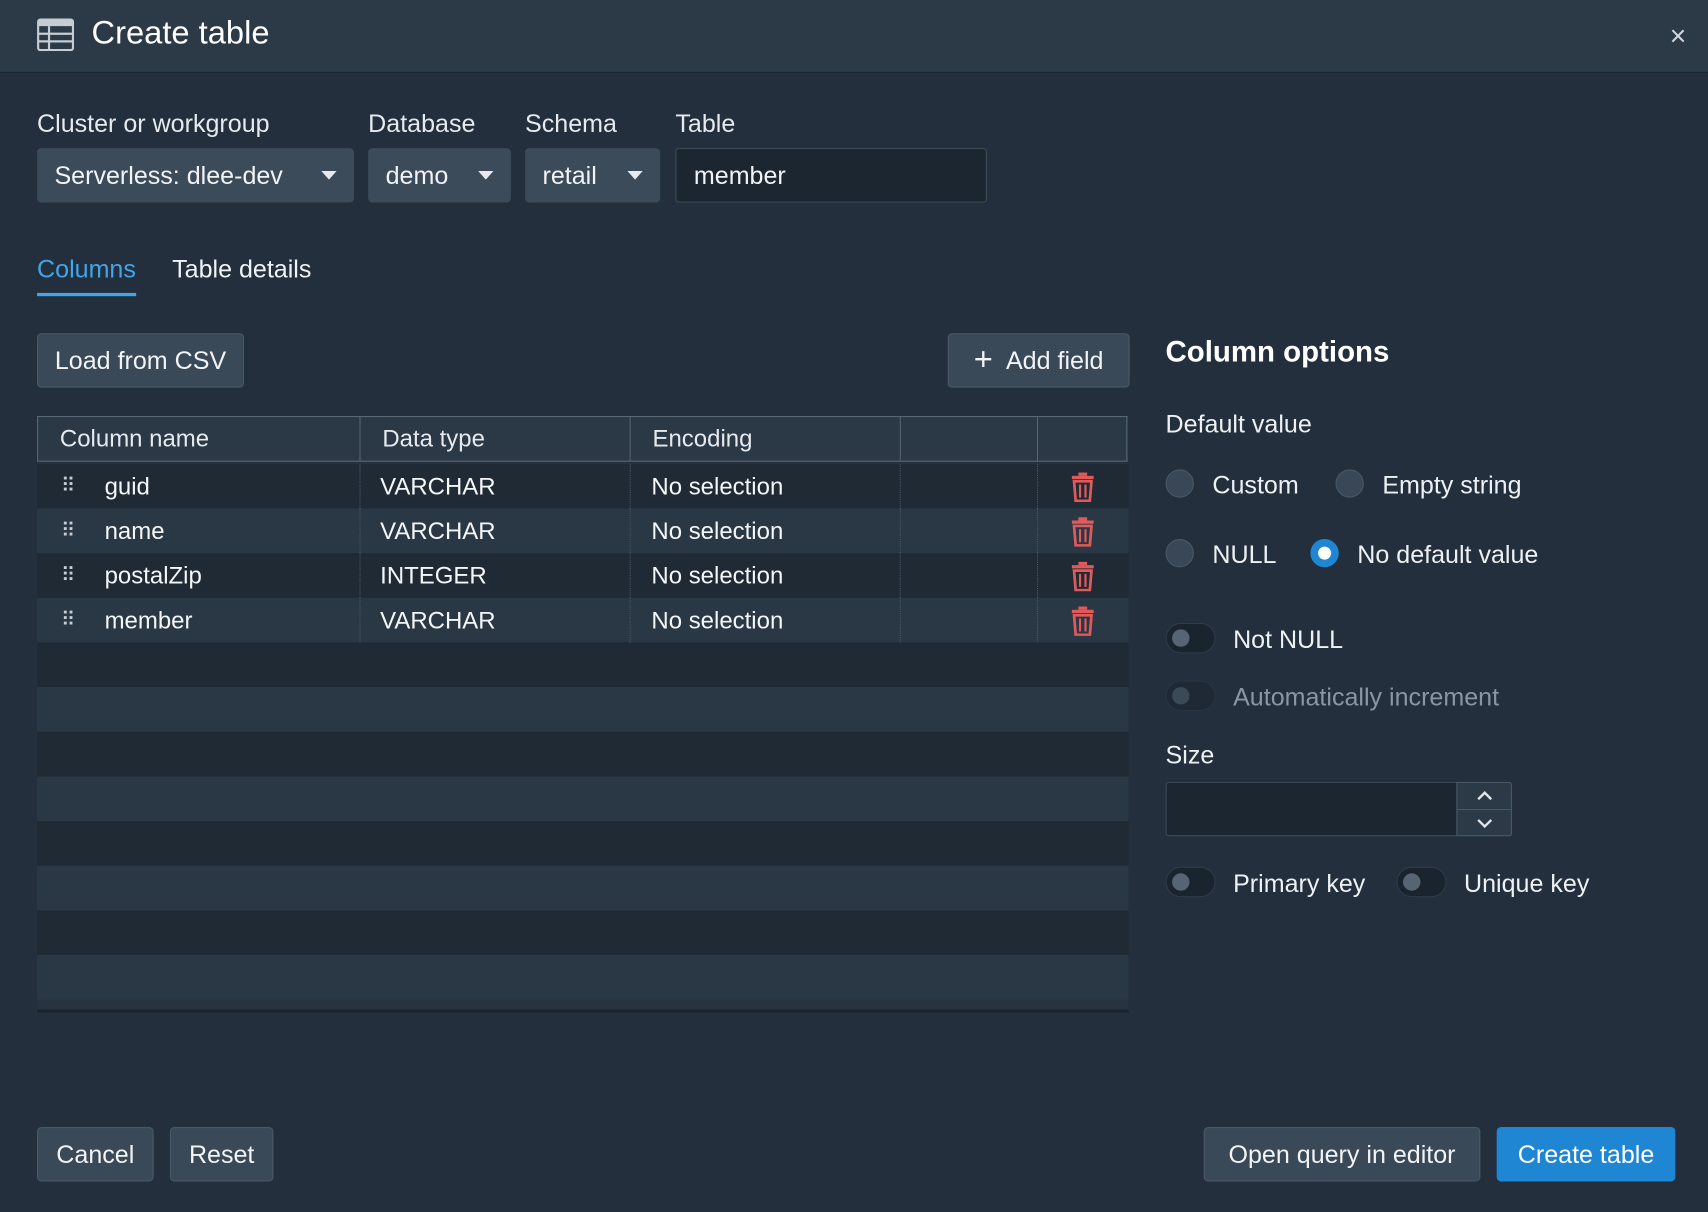 The width and height of the screenshot is (1708, 1212). Describe the element at coordinates (422, 123) in the screenshot. I see `database-label: Database` at that location.